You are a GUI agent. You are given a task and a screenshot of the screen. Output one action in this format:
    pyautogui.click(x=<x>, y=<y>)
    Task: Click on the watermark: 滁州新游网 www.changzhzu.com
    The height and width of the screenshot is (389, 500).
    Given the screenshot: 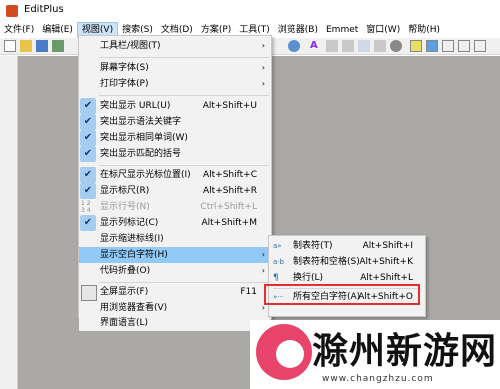 What is the action you would take?
    pyautogui.click(x=375, y=354)
    